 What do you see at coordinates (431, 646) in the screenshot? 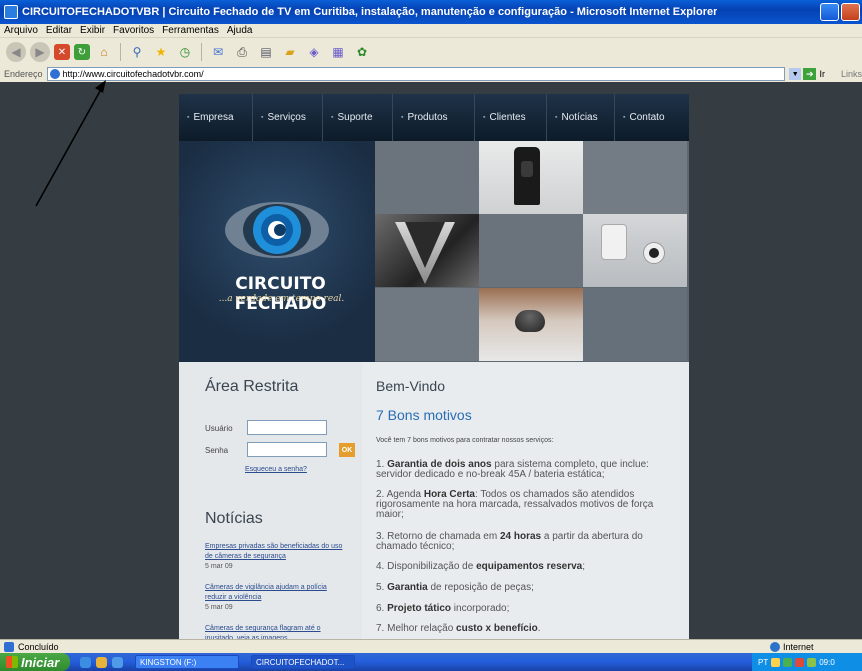
I see `status-bar: Concluído Internet` at bounding box center [431, 646].